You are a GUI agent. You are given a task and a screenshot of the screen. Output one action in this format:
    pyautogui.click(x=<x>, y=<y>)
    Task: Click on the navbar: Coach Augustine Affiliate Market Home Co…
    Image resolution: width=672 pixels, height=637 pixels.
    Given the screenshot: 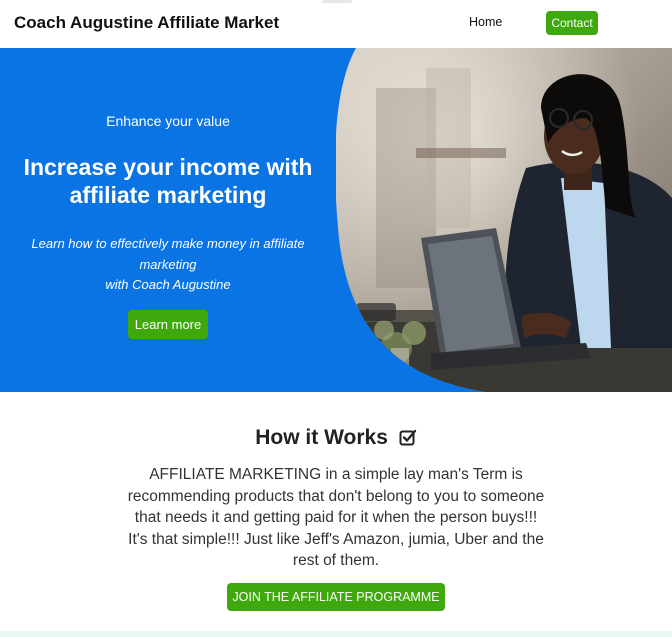 What is the action you would take?
    pyautogui.click(x=336, y=24)
    